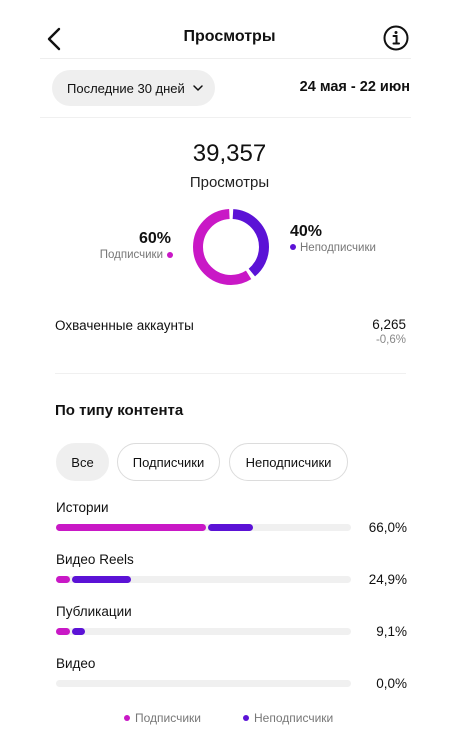  What do you see at coordinates (82, 462) in the screenshot?
I see `filter-all-button: Все` at bounding box center [82, 462].